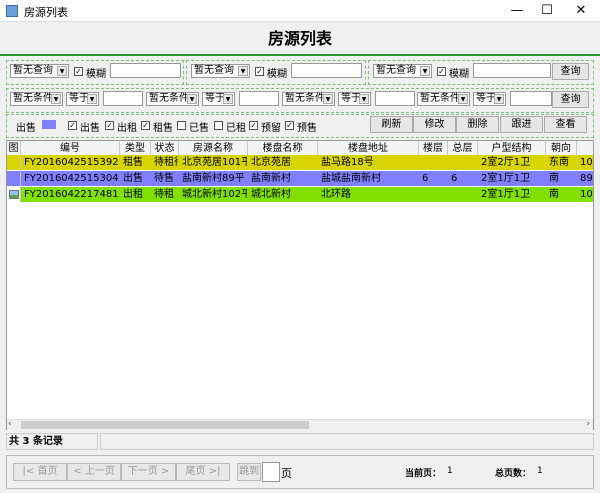  Describe the element at coordinates (565, 124) in the screenshot. I see `view-button: 查看` at that location.